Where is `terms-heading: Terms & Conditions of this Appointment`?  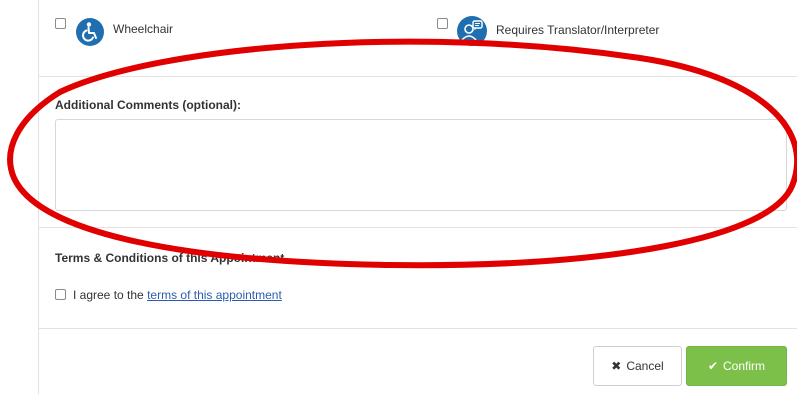 terms-heading: Terms & Conditions of this Appointment is located at coordinates (170, 258).